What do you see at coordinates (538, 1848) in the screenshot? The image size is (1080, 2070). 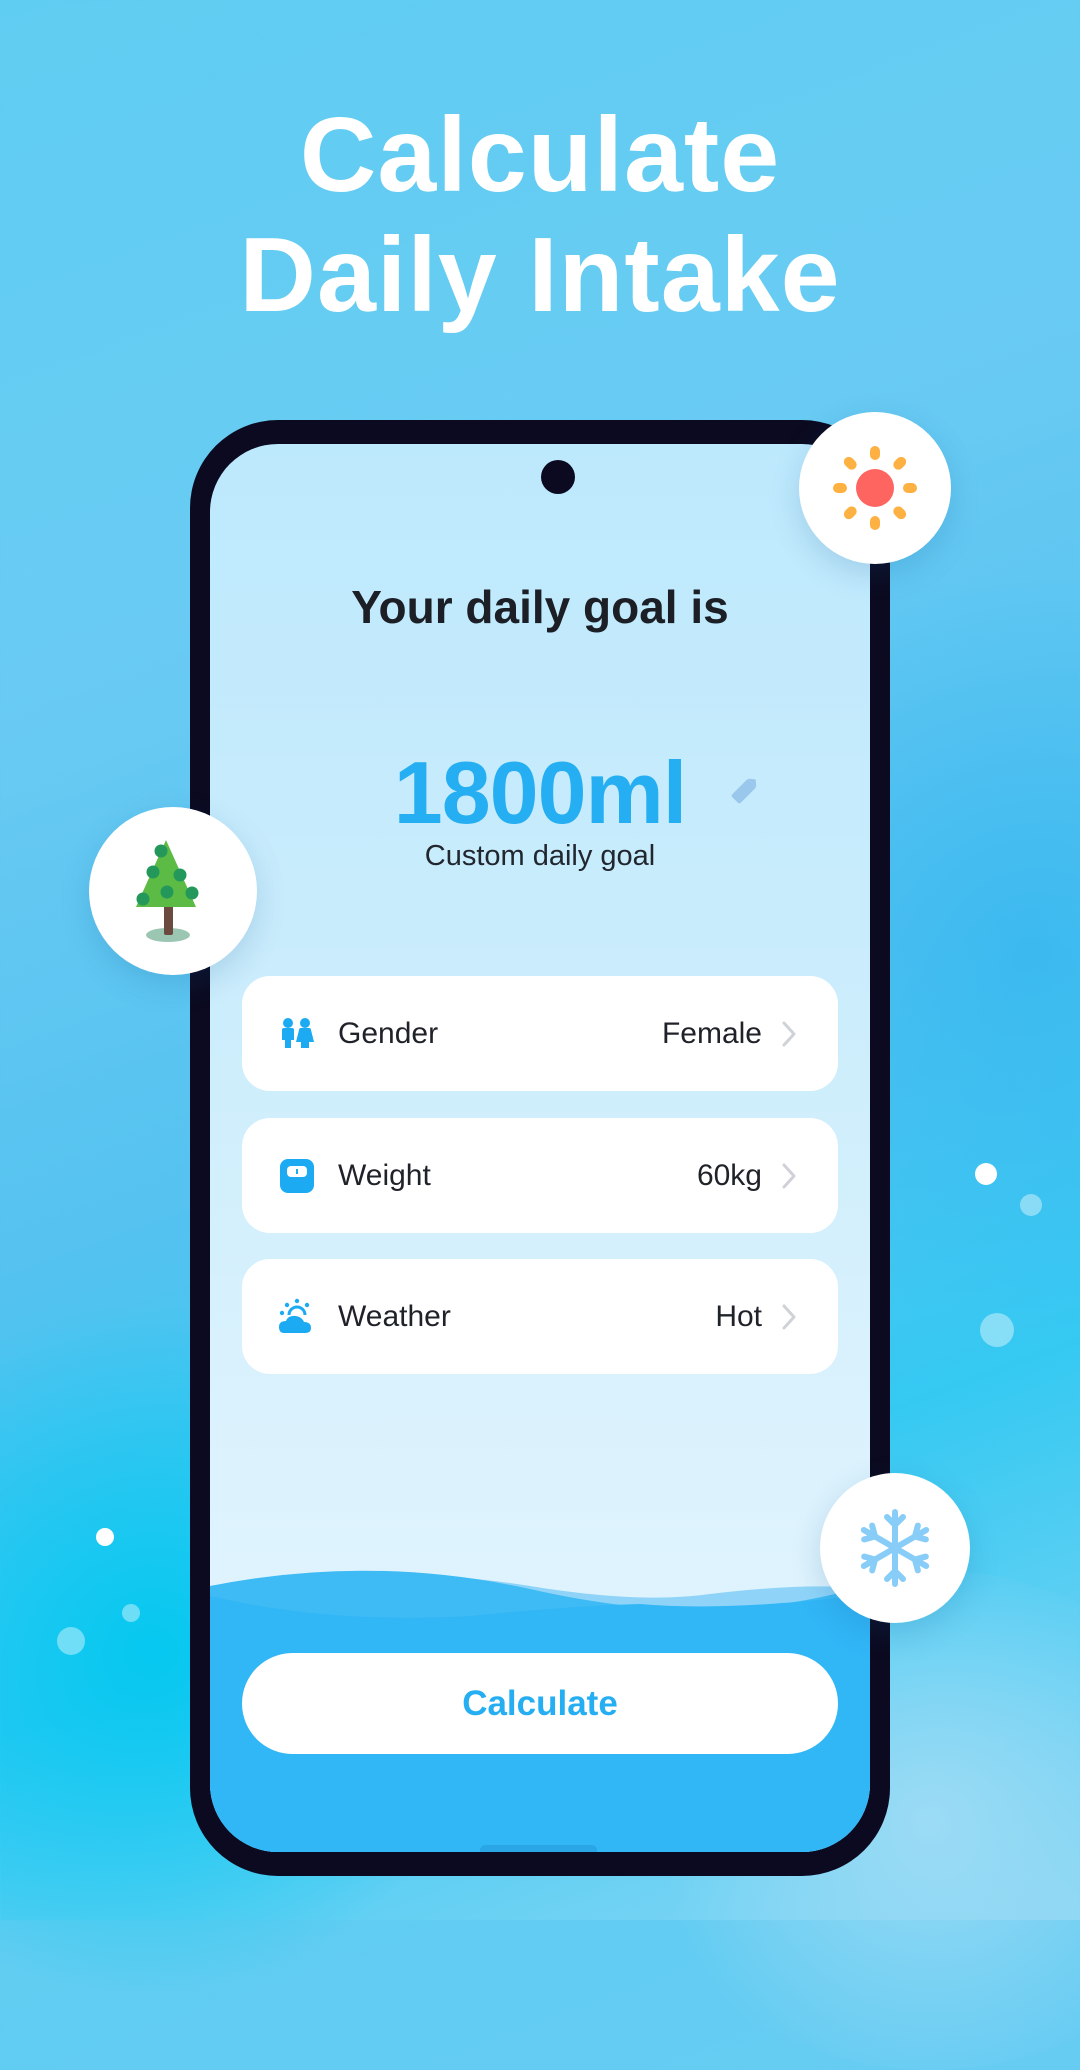 I see `home-indicator` at bounding box center [538, 1848].